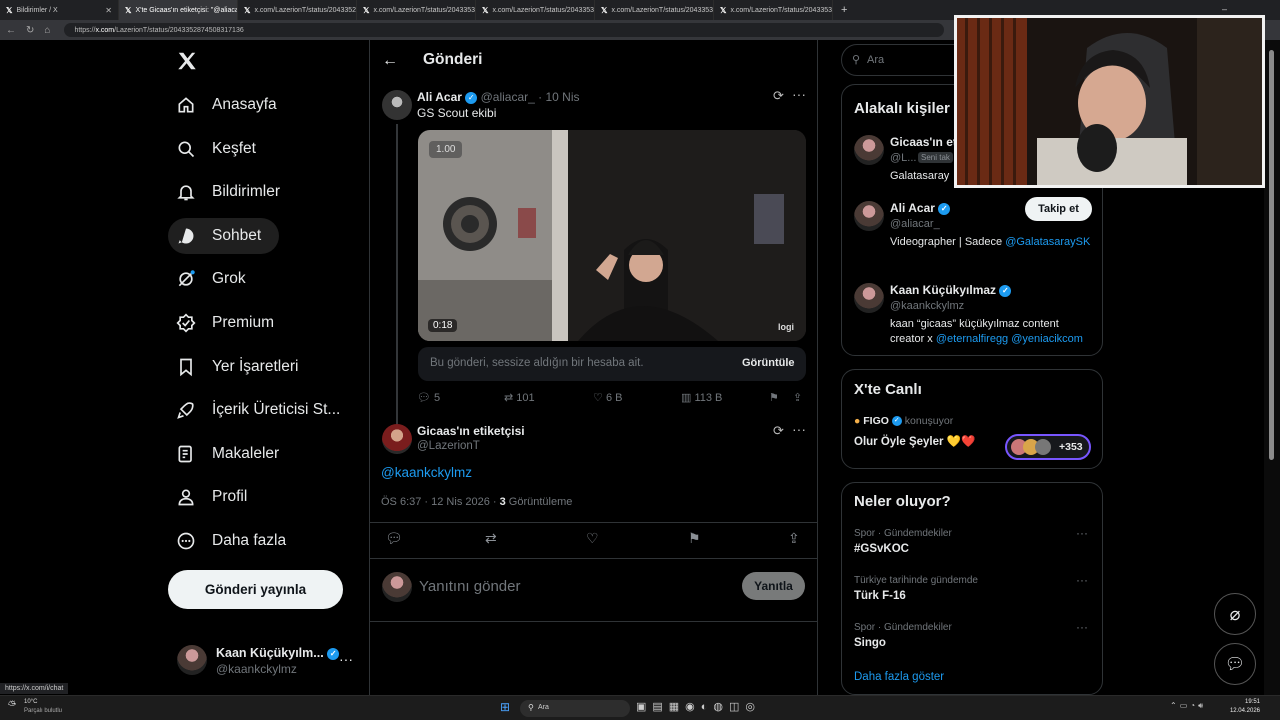 The height and width of the screenshot is (720, 1280). Describe the element at coordinates (471, 431) in the screenshot. I see `main-author: Gicaas'ın etiketçisi` at that location.